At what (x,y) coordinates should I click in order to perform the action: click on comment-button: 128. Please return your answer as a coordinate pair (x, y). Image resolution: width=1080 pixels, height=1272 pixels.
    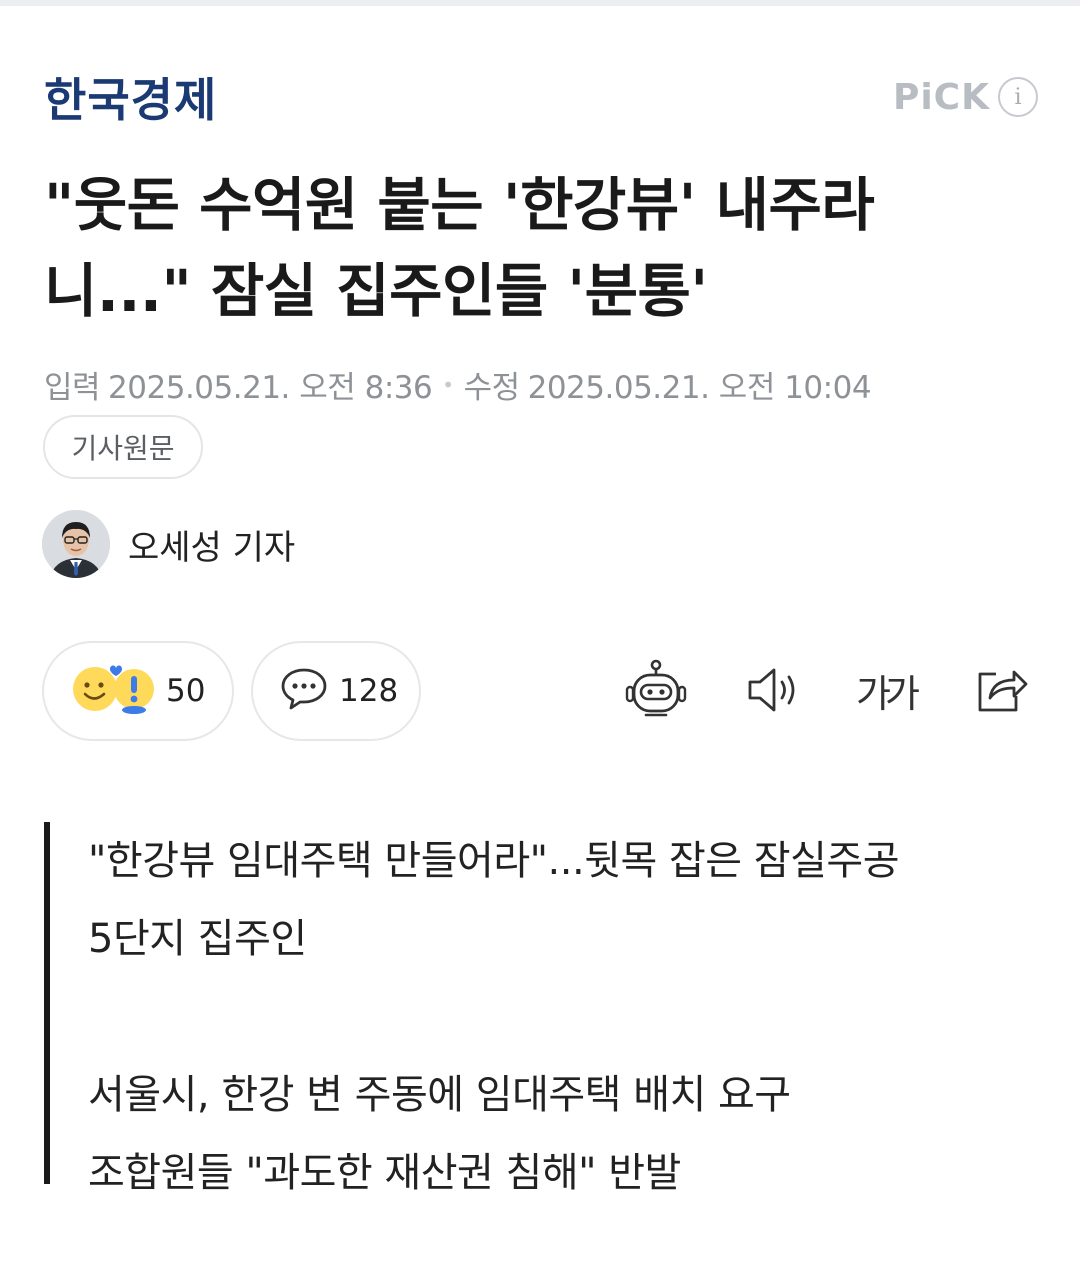
    Looking at the image, I should click on (336, 691).